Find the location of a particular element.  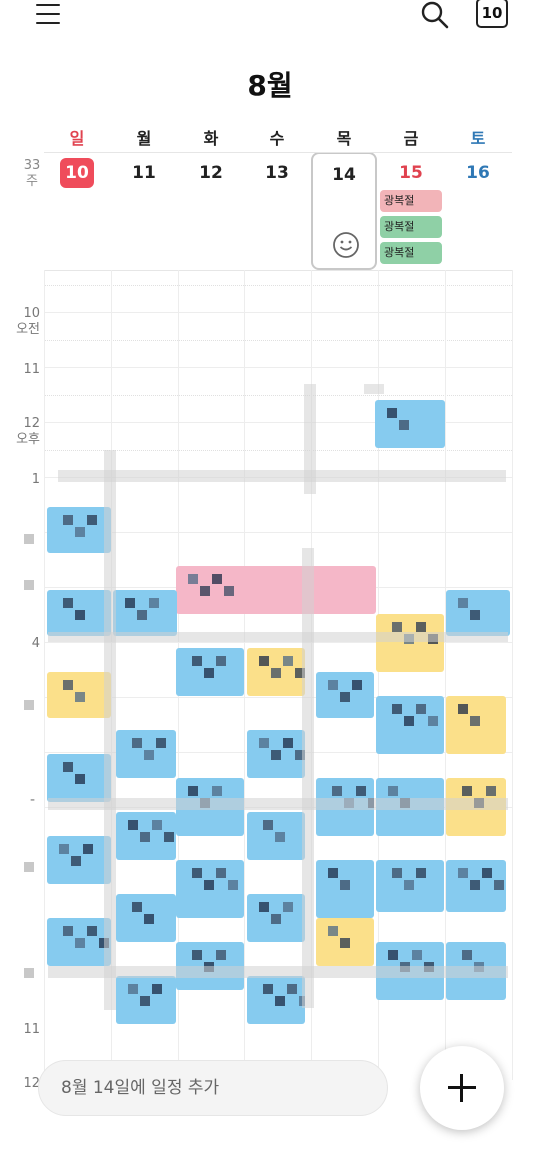

half-hour-gridline is located at coordinates (278, 340).